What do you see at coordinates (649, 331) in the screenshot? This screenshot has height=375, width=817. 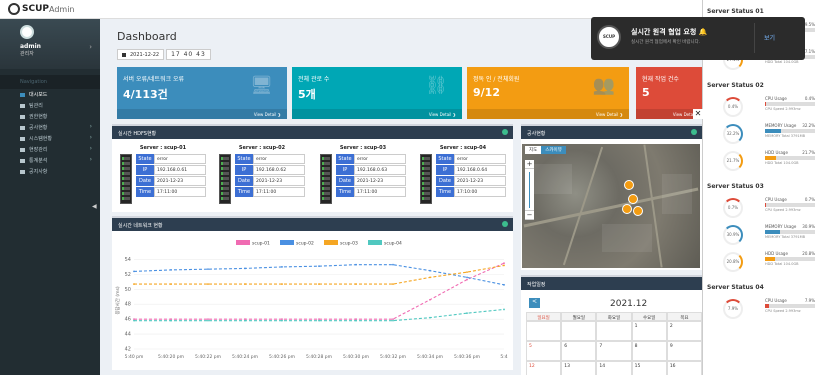 I see `calendar-day: 1` at bounding box center [649, 331].